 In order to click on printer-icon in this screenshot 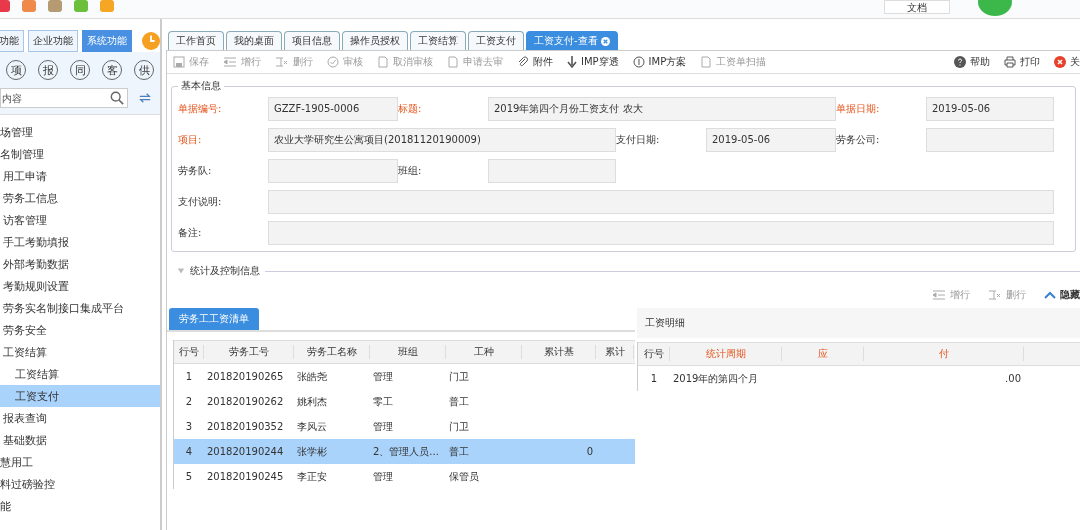, I will do `click(1010, 62)`.